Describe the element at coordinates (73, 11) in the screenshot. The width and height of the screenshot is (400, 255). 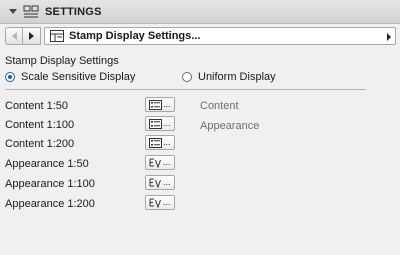
I see `panel-title: SETTINGS` at that location.